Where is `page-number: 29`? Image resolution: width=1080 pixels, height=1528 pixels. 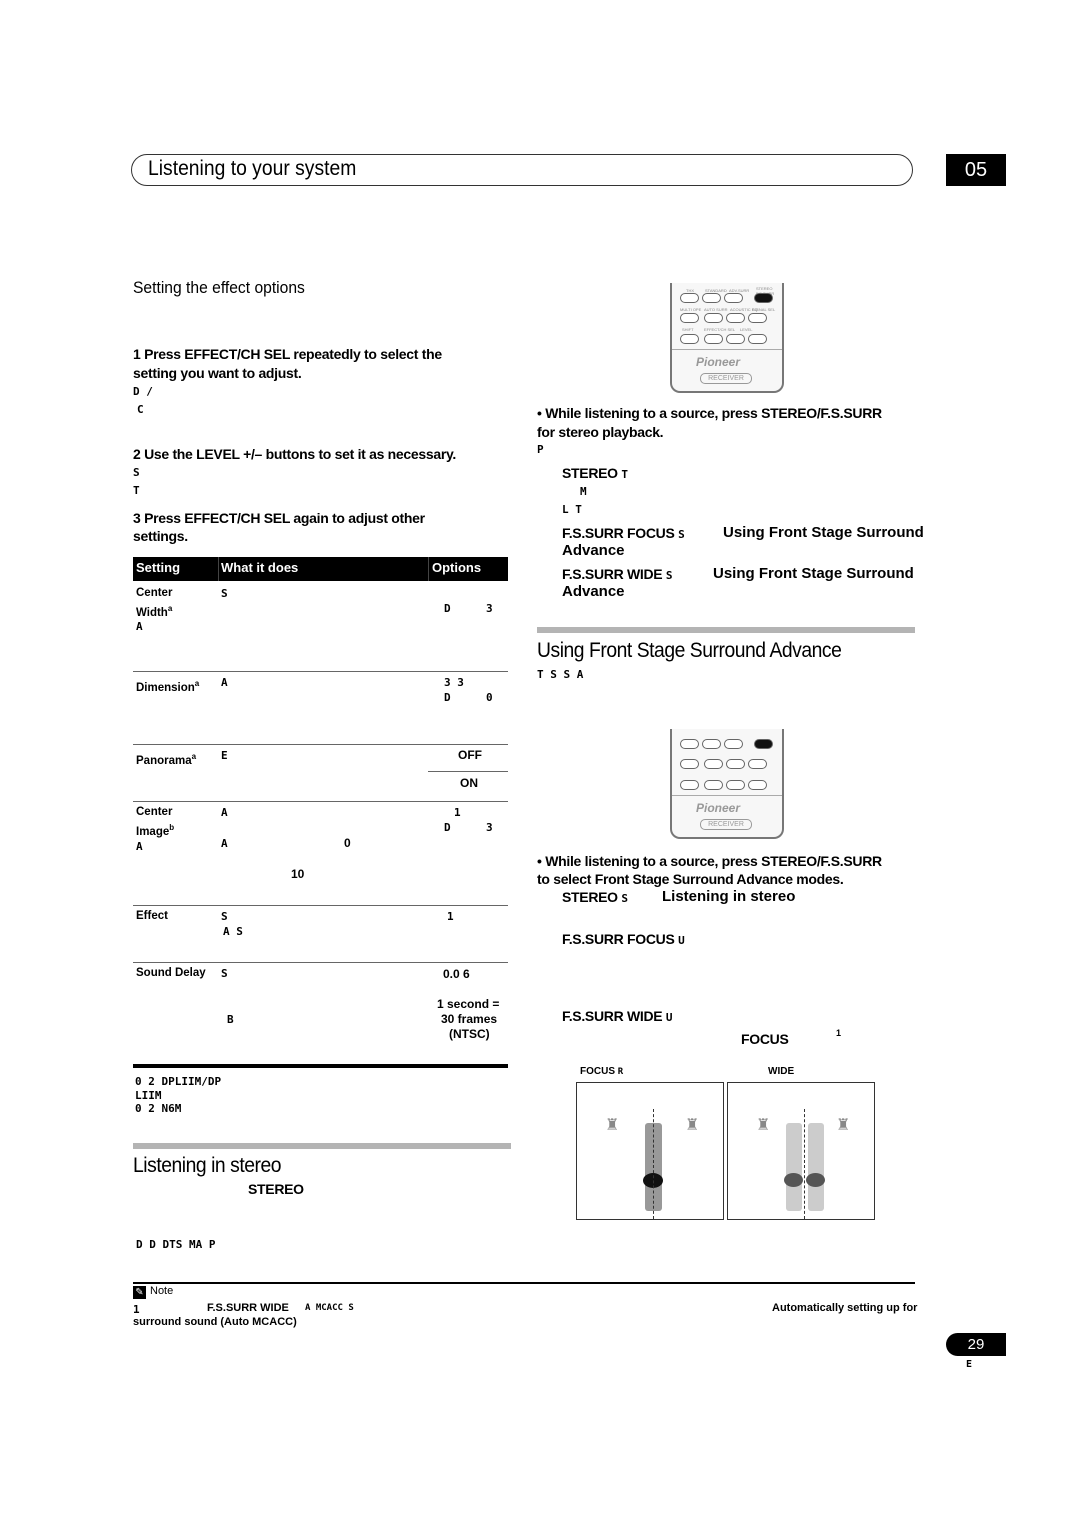 page-number: 29 is located at coordinates (976, 1344).